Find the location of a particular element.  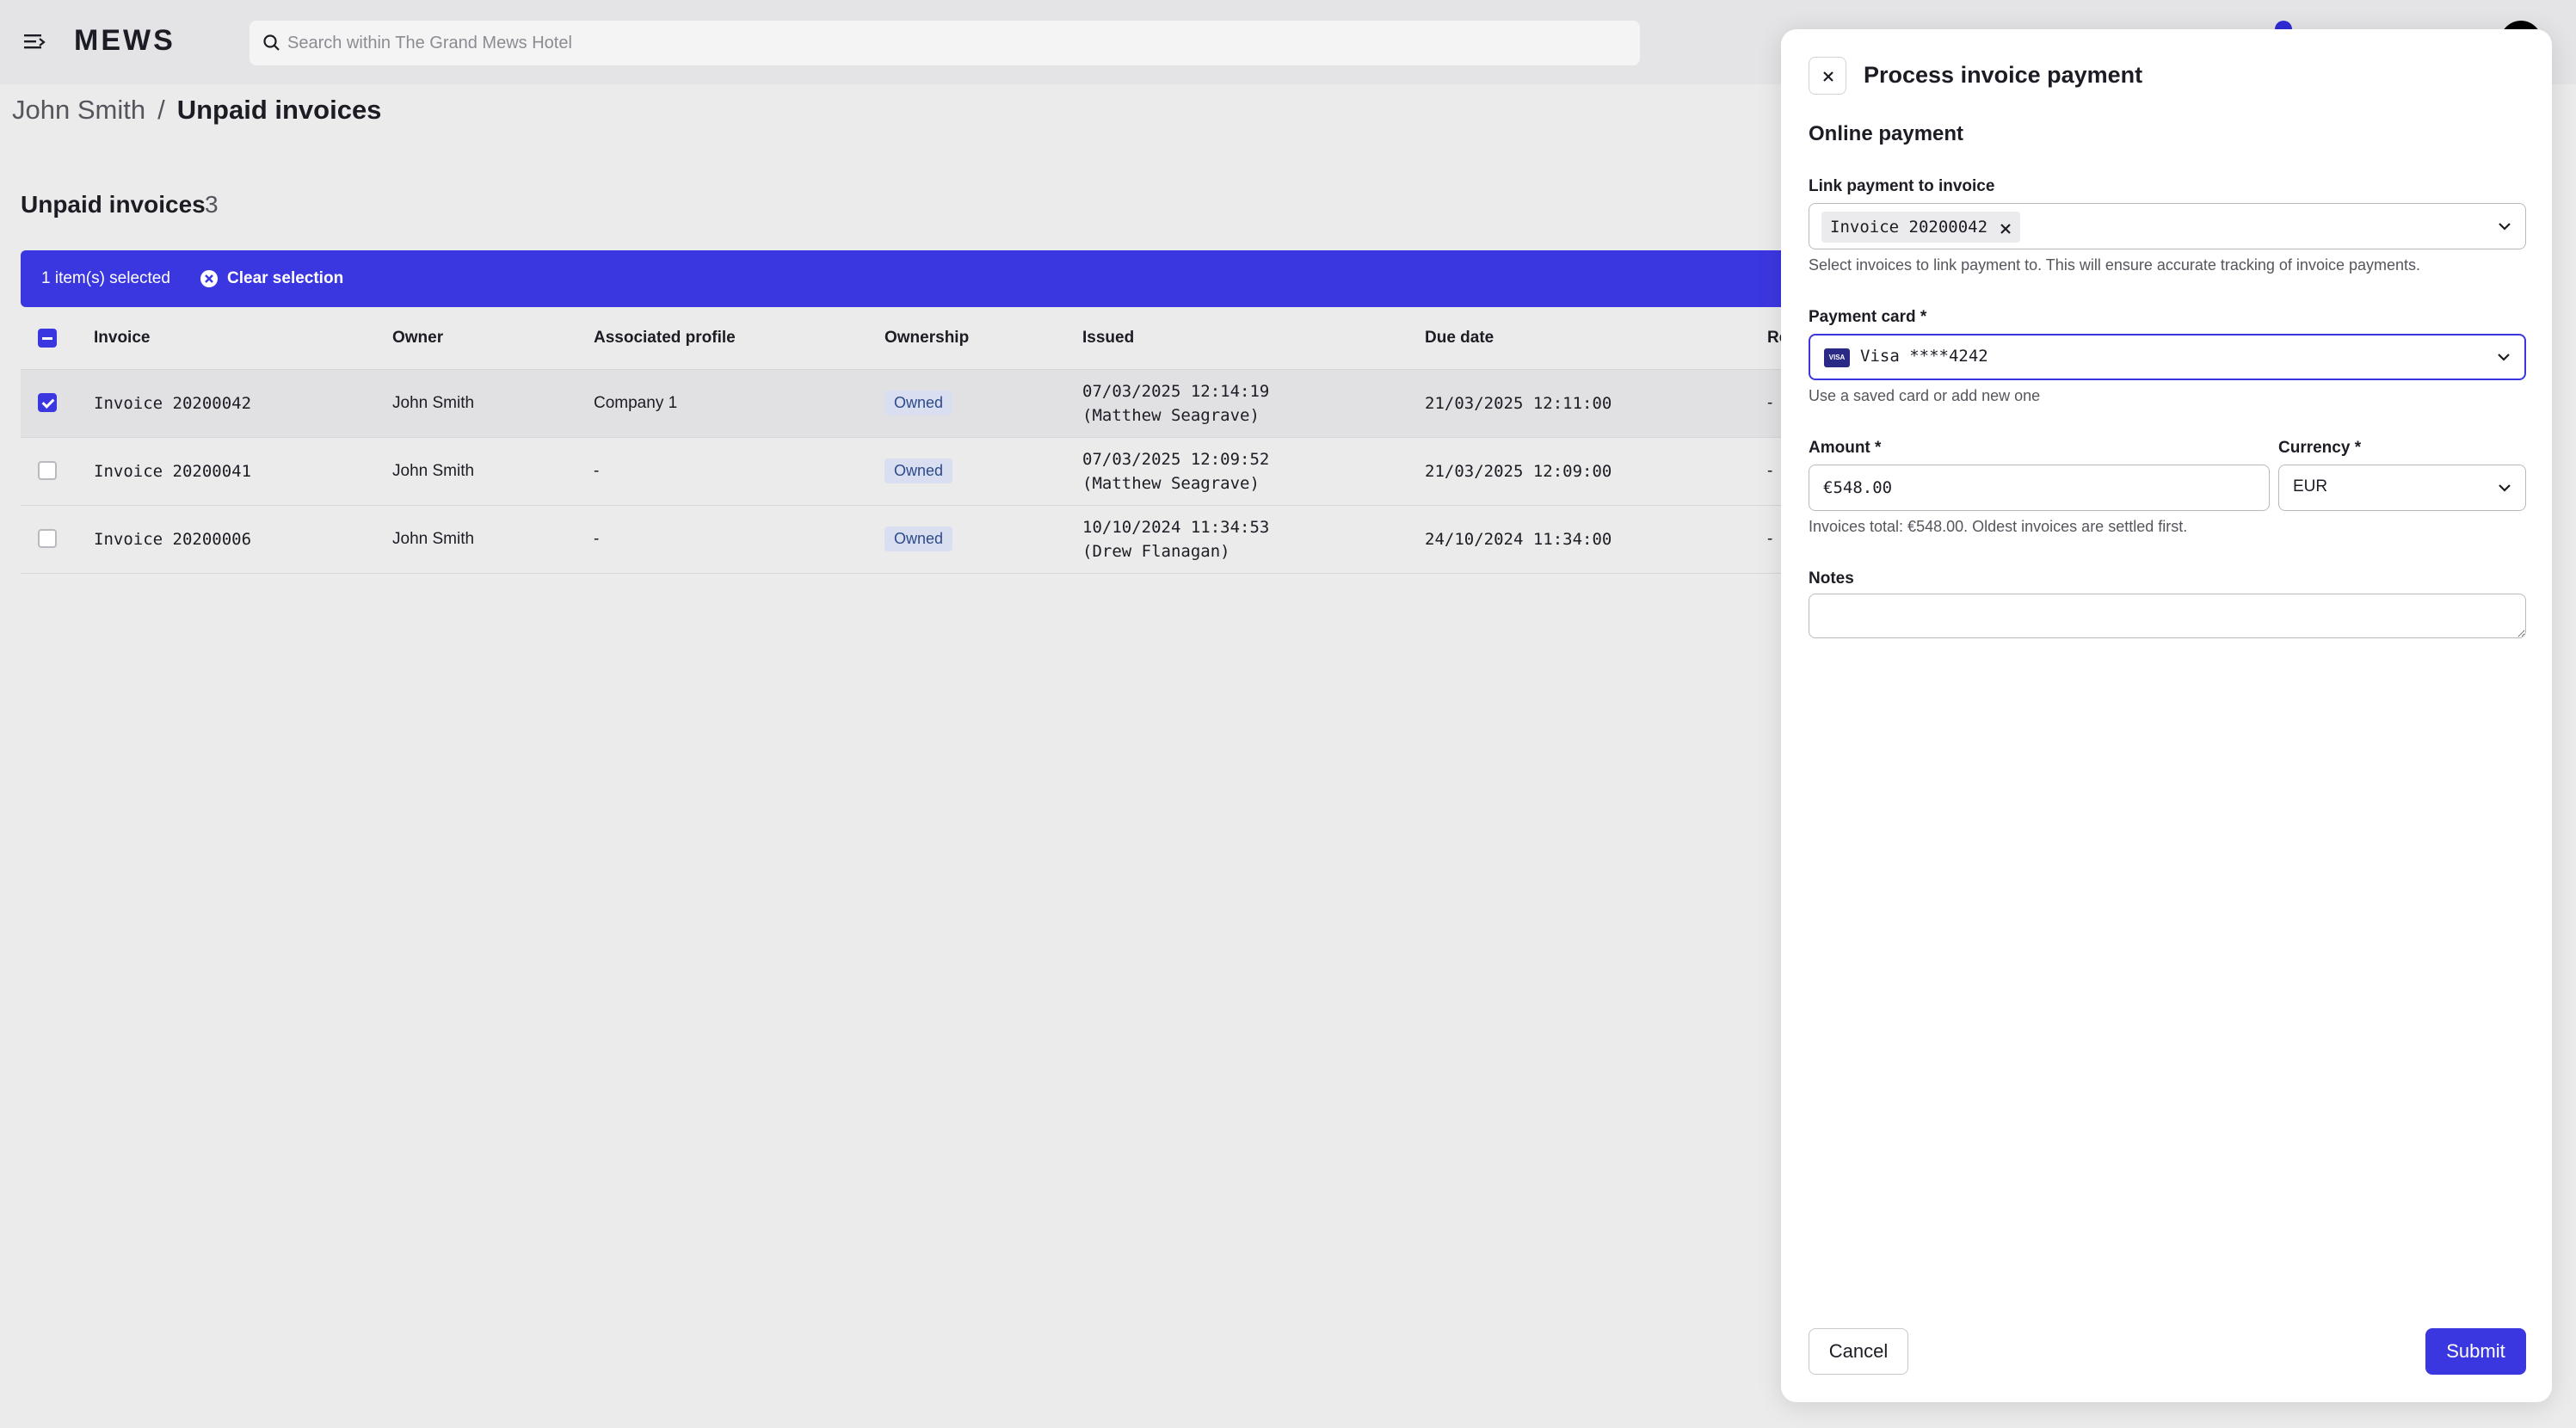

cancel-button: Cancel is located at coordinates (1858, 1351).